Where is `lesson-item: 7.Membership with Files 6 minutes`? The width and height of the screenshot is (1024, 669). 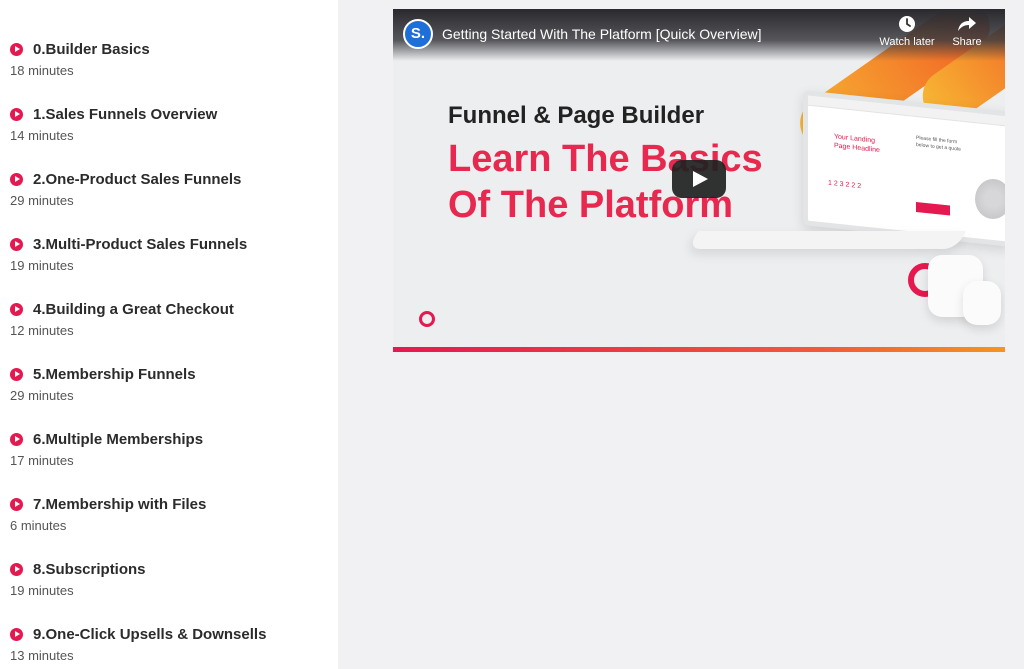
lesson-item: 7.Membership with Files 6 minutes is located at coordinates (170, 513).